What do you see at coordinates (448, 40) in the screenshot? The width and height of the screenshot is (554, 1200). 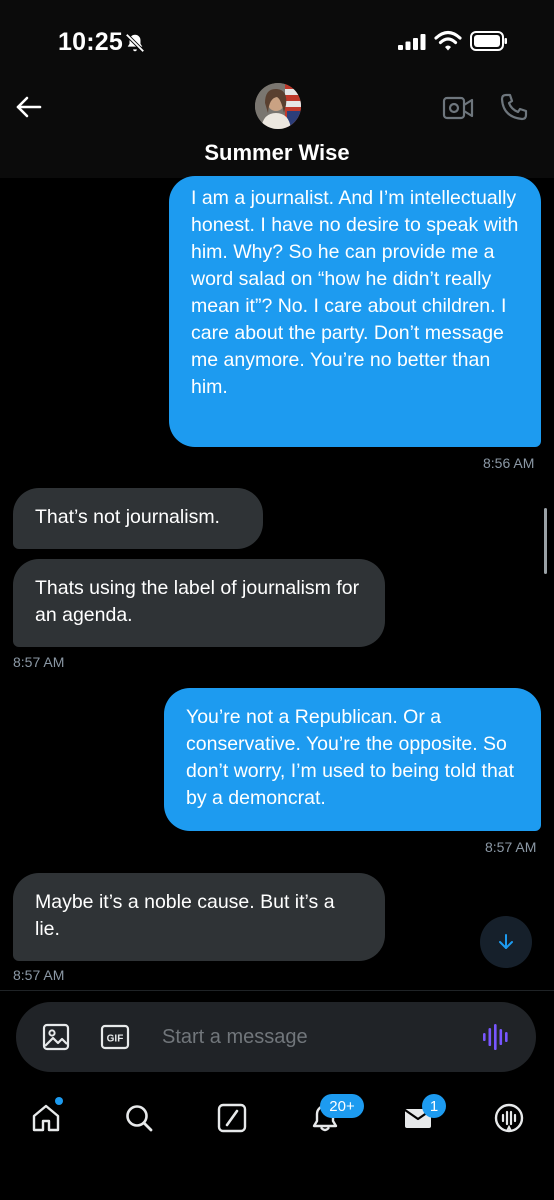 I see `wifi-icon` at bounding box center [448, 40].